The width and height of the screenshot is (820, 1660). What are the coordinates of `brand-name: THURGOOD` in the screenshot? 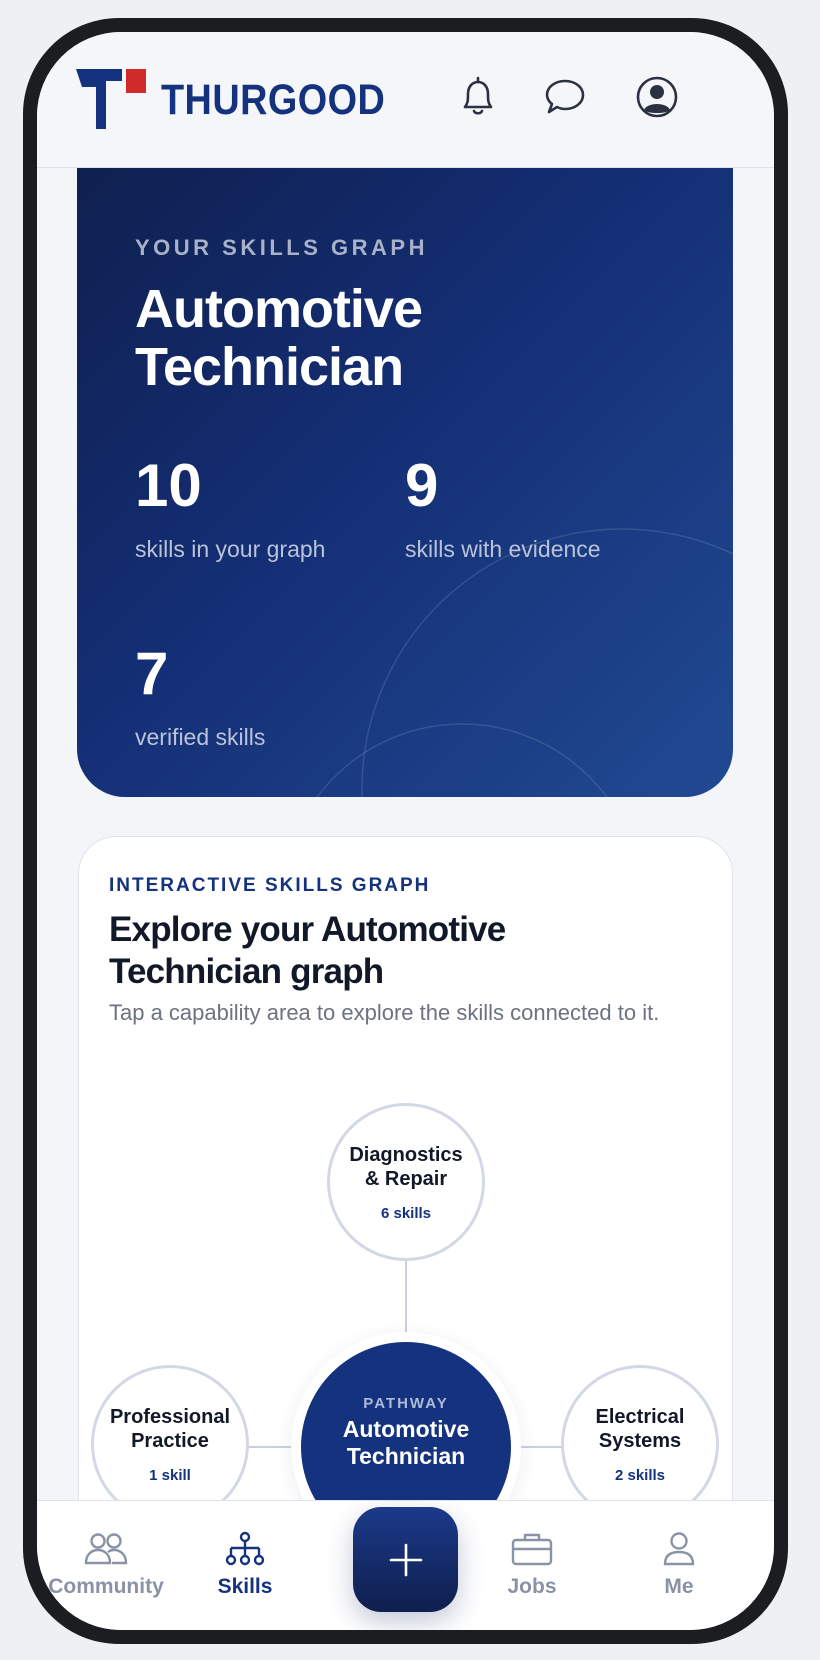 It's located at (273, 100).